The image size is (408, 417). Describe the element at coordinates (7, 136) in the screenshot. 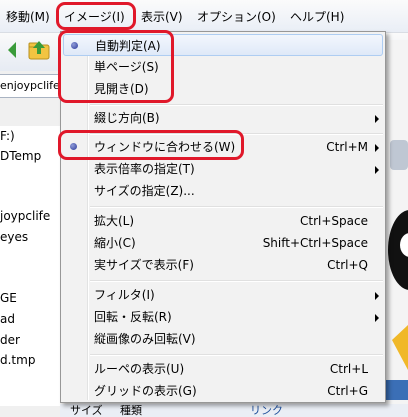

I see `tree-item: F:)` at that location.